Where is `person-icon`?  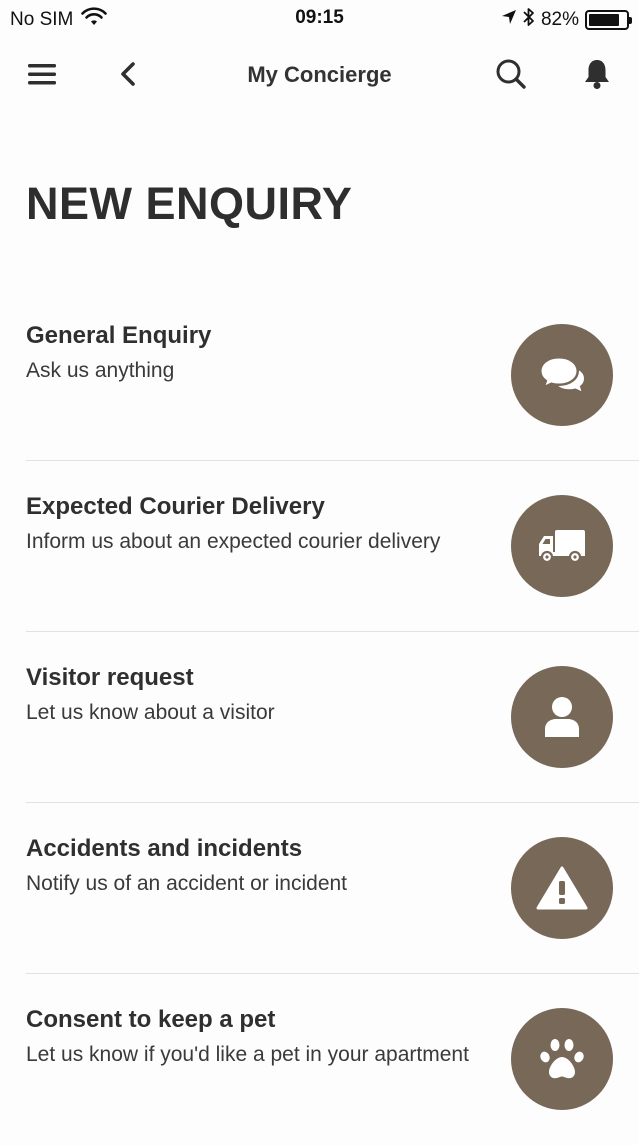
person-icon is located at coordinates (562, 717).